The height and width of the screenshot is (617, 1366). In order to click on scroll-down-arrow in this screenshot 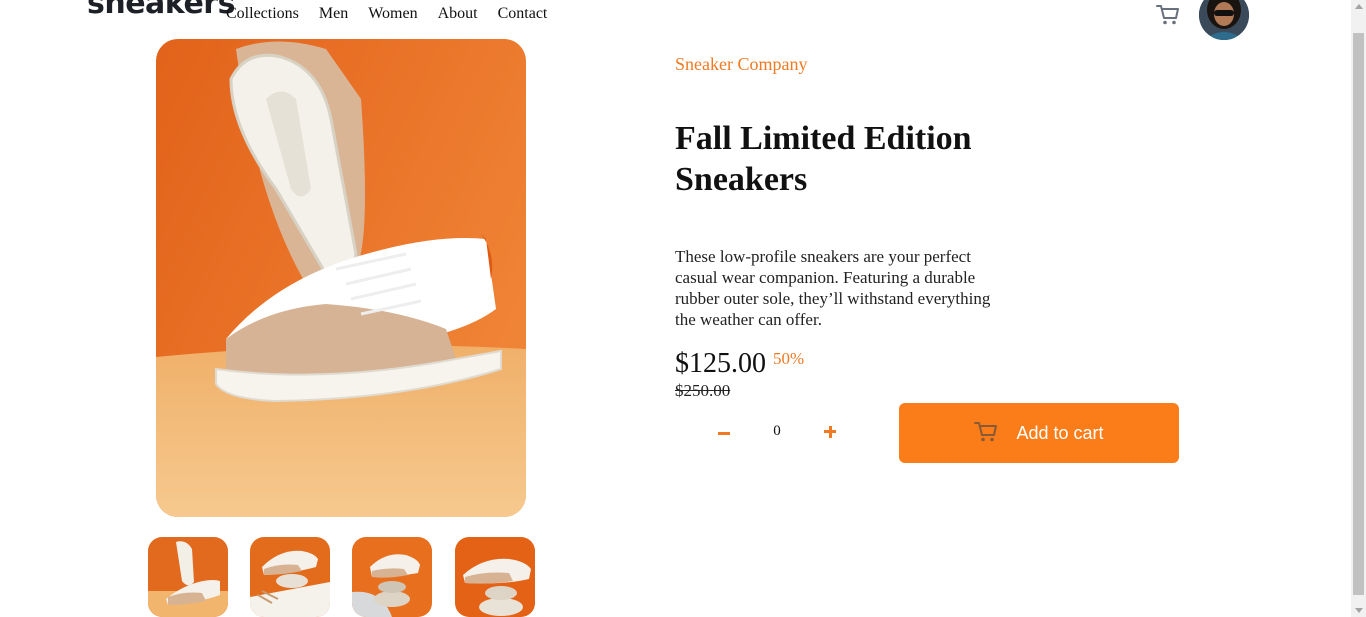, I will do `click(1359, 610)`.